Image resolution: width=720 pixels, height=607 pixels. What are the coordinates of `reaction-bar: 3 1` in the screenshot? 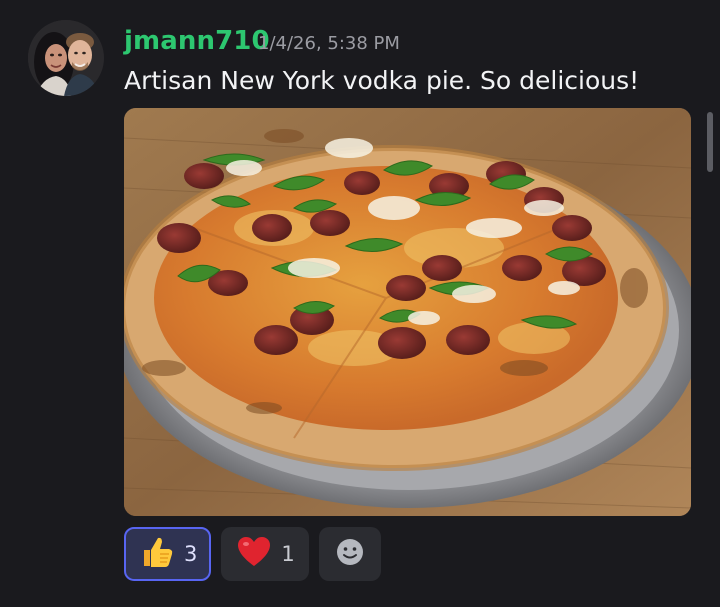 It's located at (252, 554).